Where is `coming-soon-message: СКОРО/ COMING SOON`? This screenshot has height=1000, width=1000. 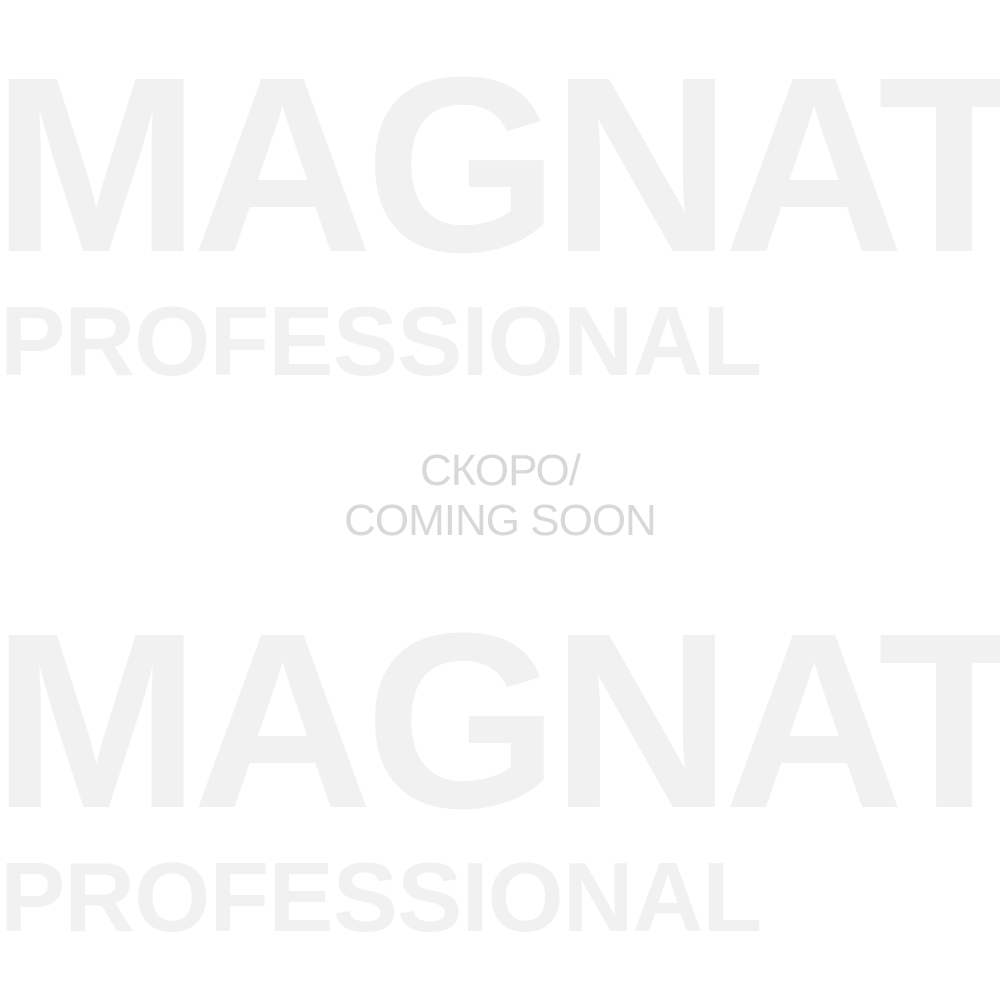 coming-soon-message: СКОРО/ COMING SOON is located at coordinates (500, 496).